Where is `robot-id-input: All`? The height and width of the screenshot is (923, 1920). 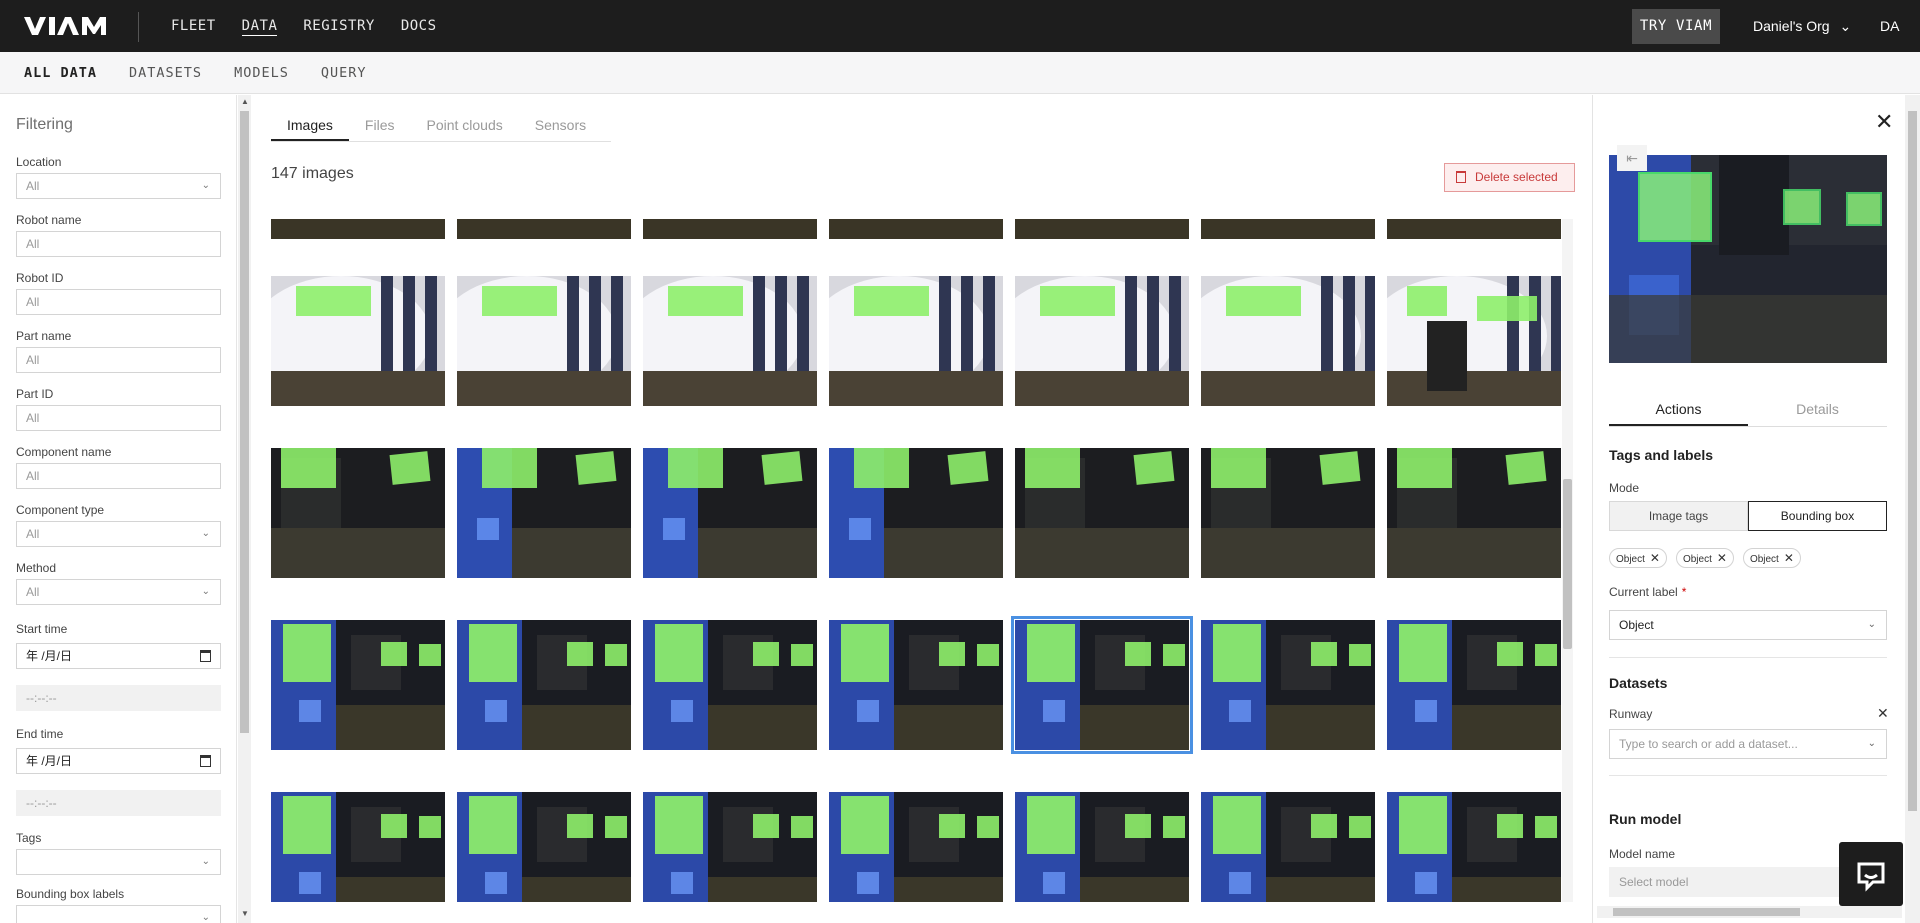
robot-id-input: All is located at coordinates (118, 302).